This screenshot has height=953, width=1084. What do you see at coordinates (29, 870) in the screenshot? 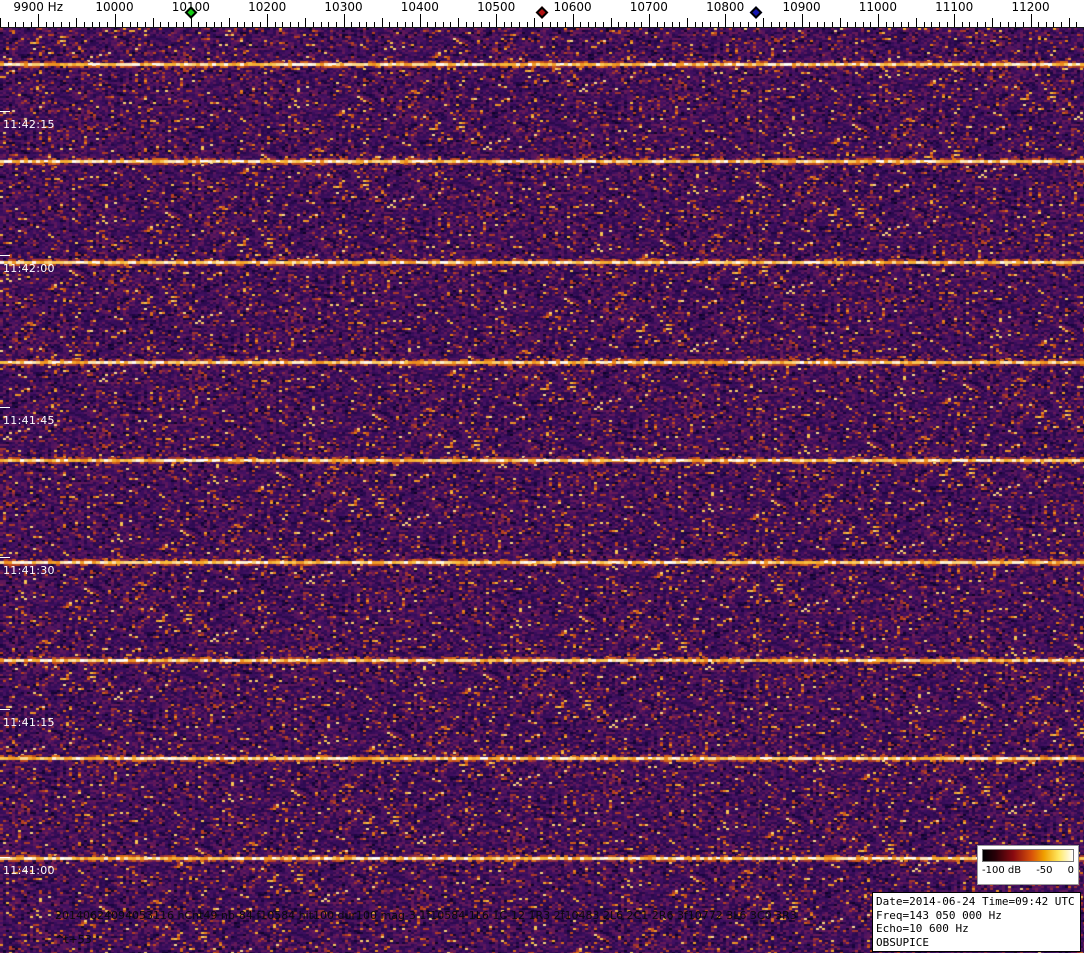
I see `time-label: 11:41:00` at bounding box center [29, 870].